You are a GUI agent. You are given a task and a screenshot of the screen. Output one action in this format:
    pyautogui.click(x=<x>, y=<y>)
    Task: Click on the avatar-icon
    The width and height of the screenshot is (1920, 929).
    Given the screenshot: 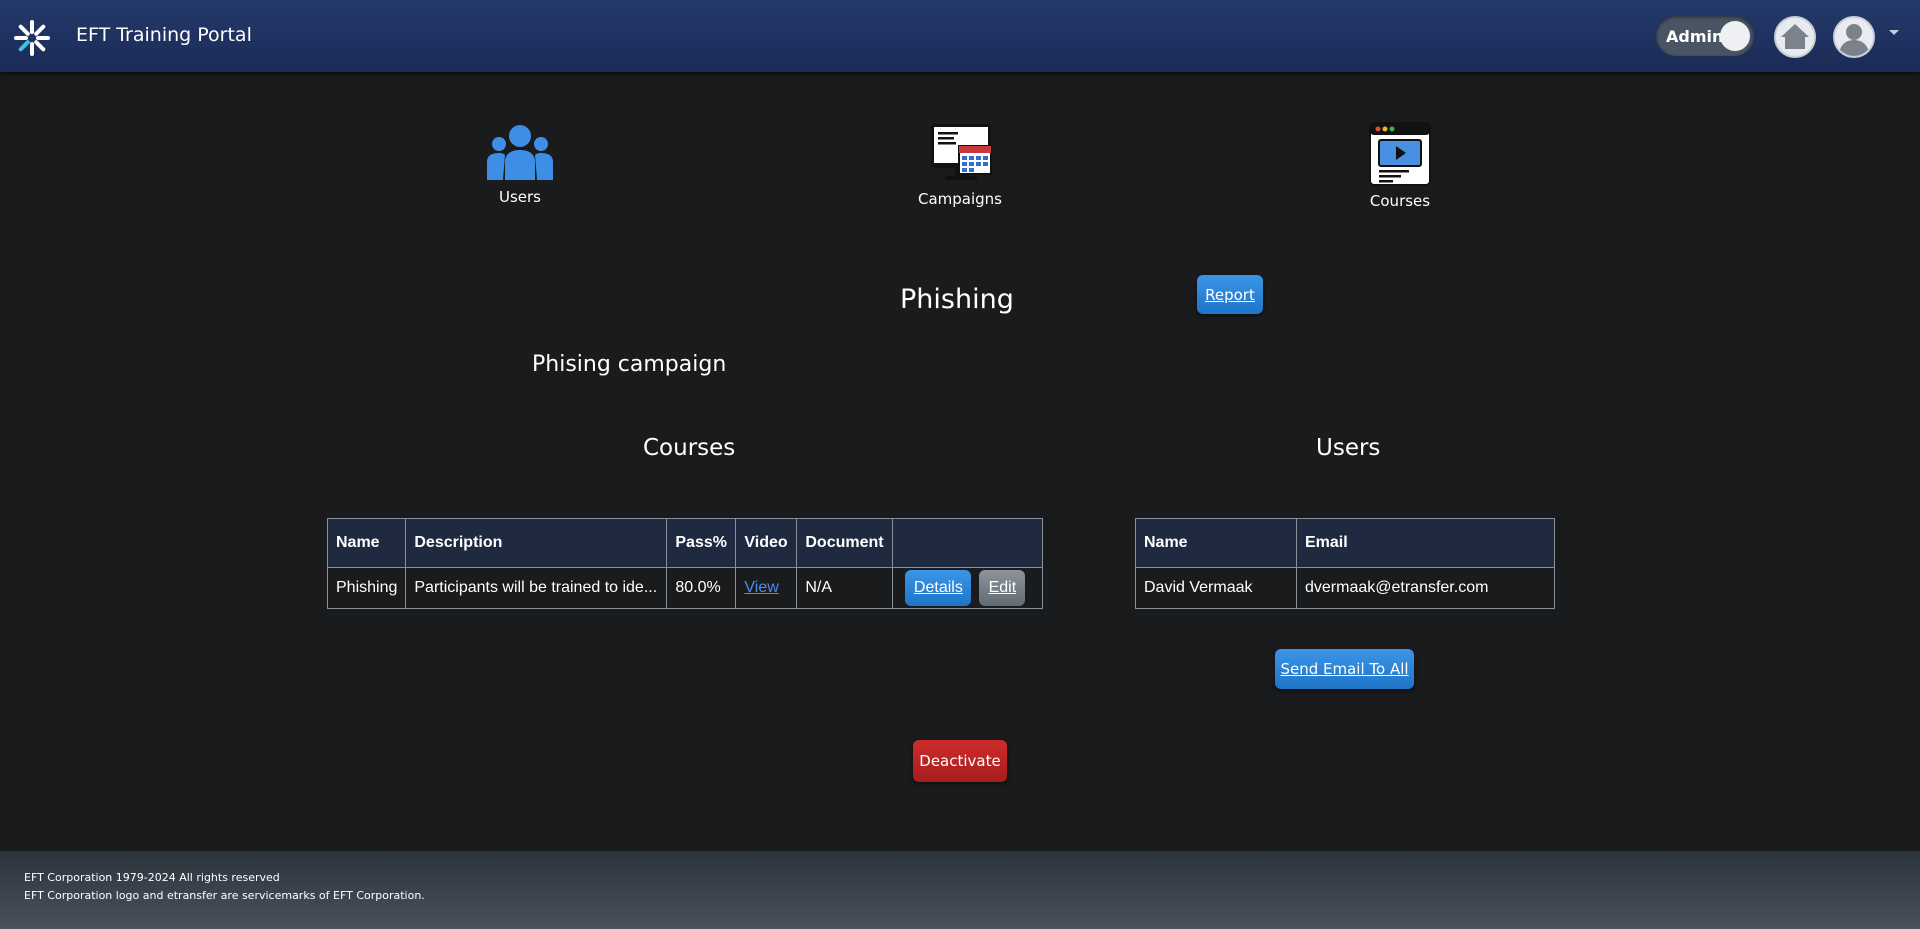 What is the action you would take?
    pyautogui.click(x=1854, y=40)
    